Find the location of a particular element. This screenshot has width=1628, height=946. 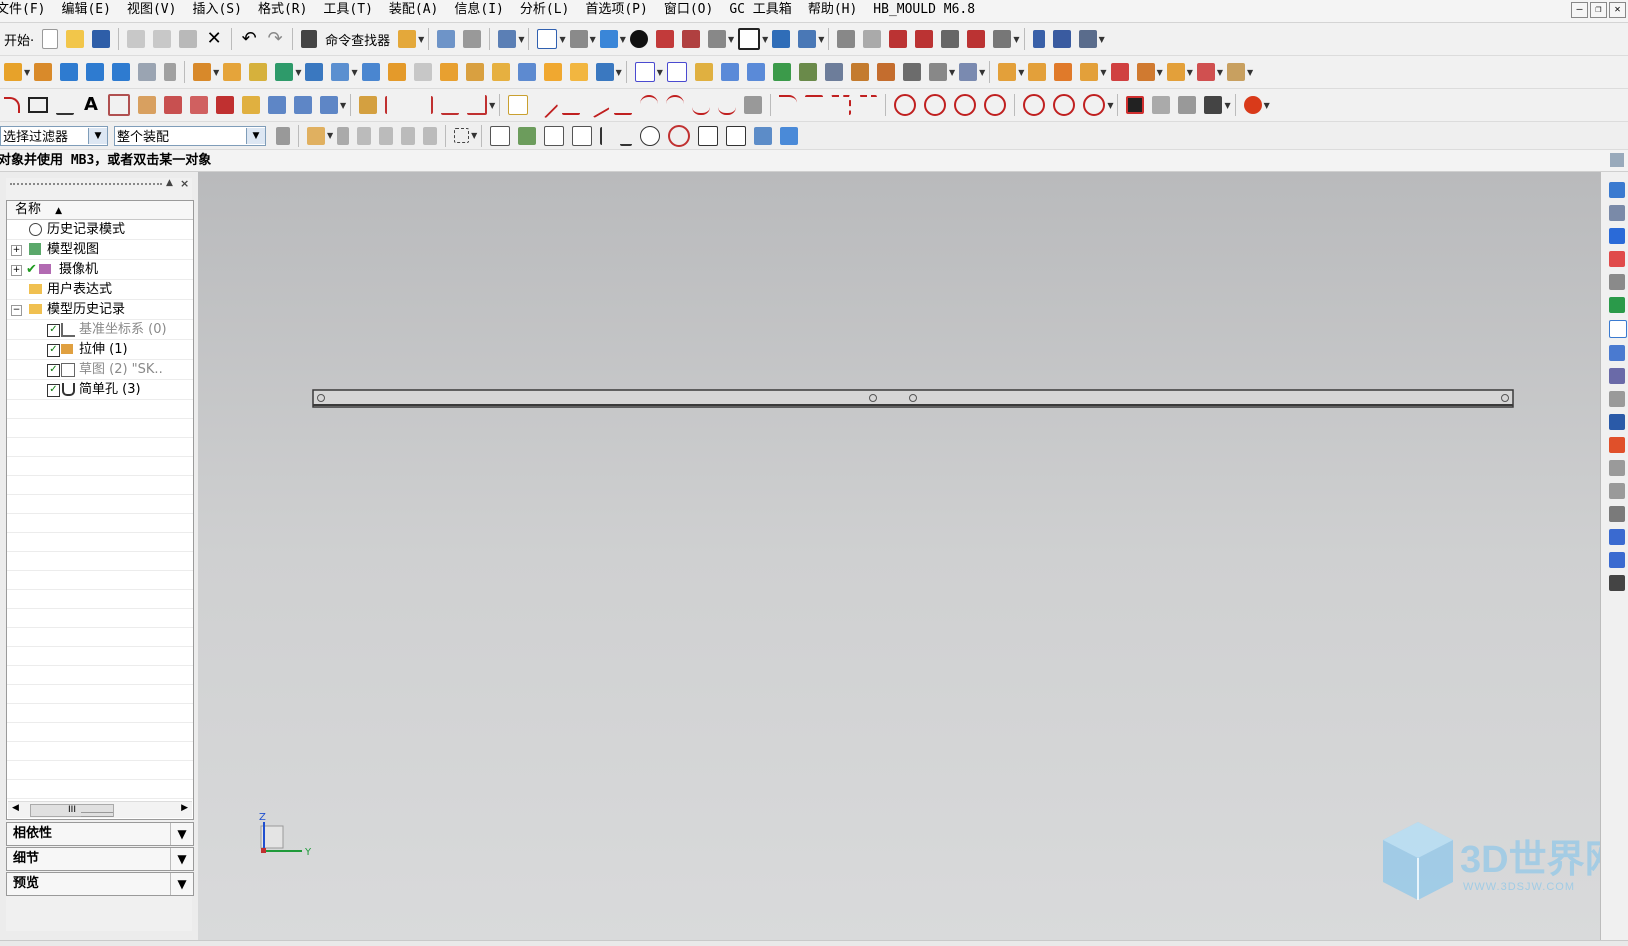

emboss-icon is located at coordinates (604, 72).